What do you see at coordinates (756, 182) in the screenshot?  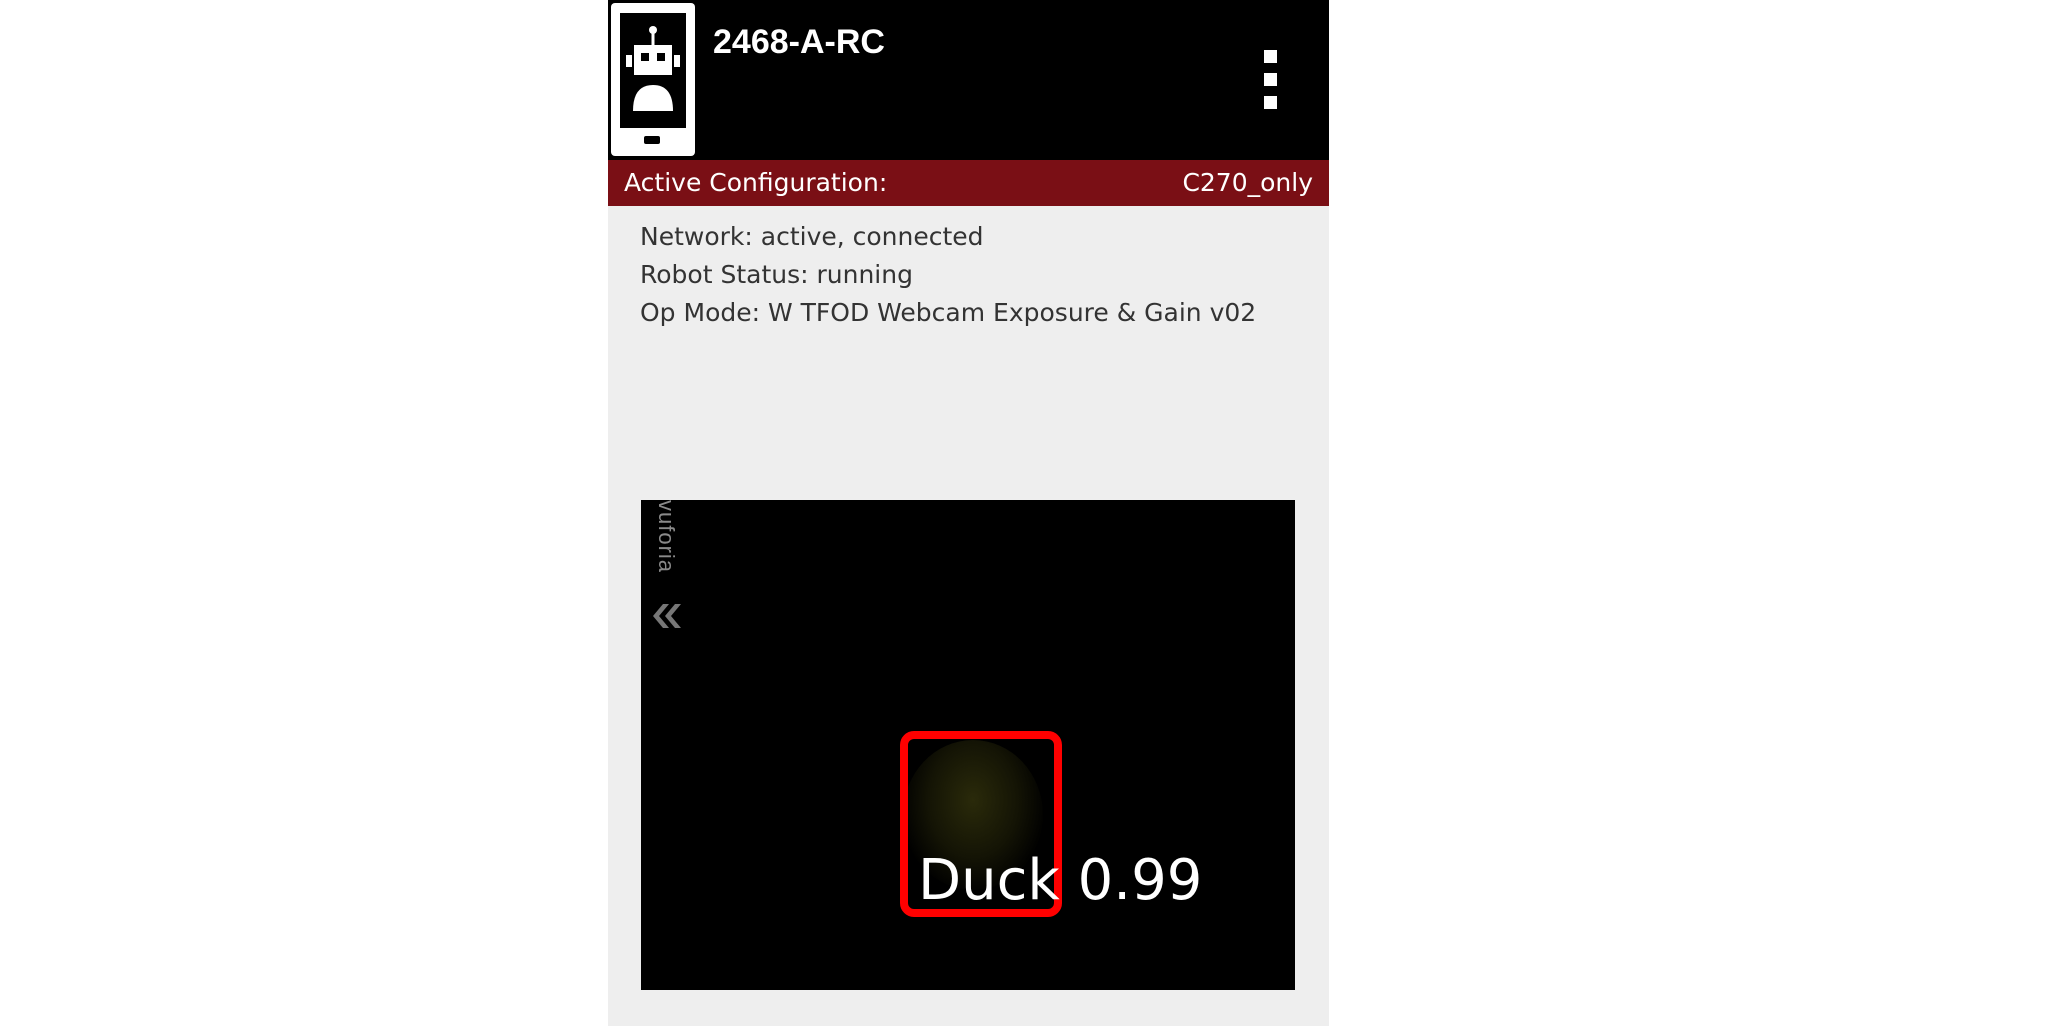 I see `active-configuration-label: Active Configuration:` at bounding box center [756, 182].